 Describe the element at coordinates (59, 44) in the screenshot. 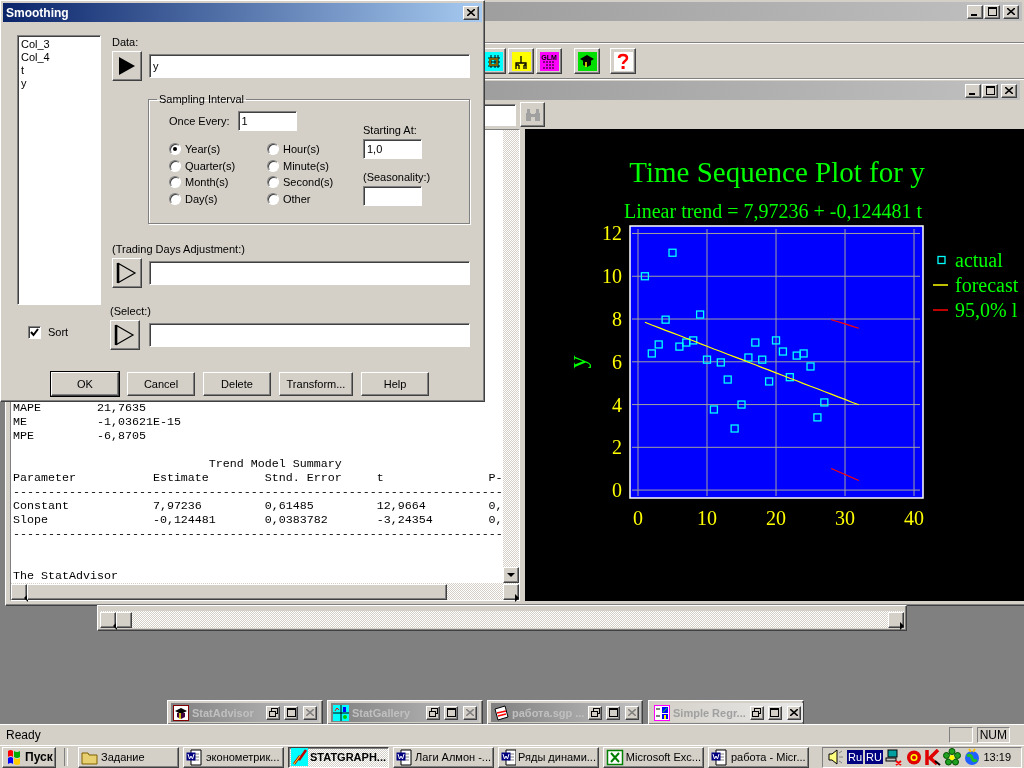

I see `variable-list-item: Col_3` at that location.